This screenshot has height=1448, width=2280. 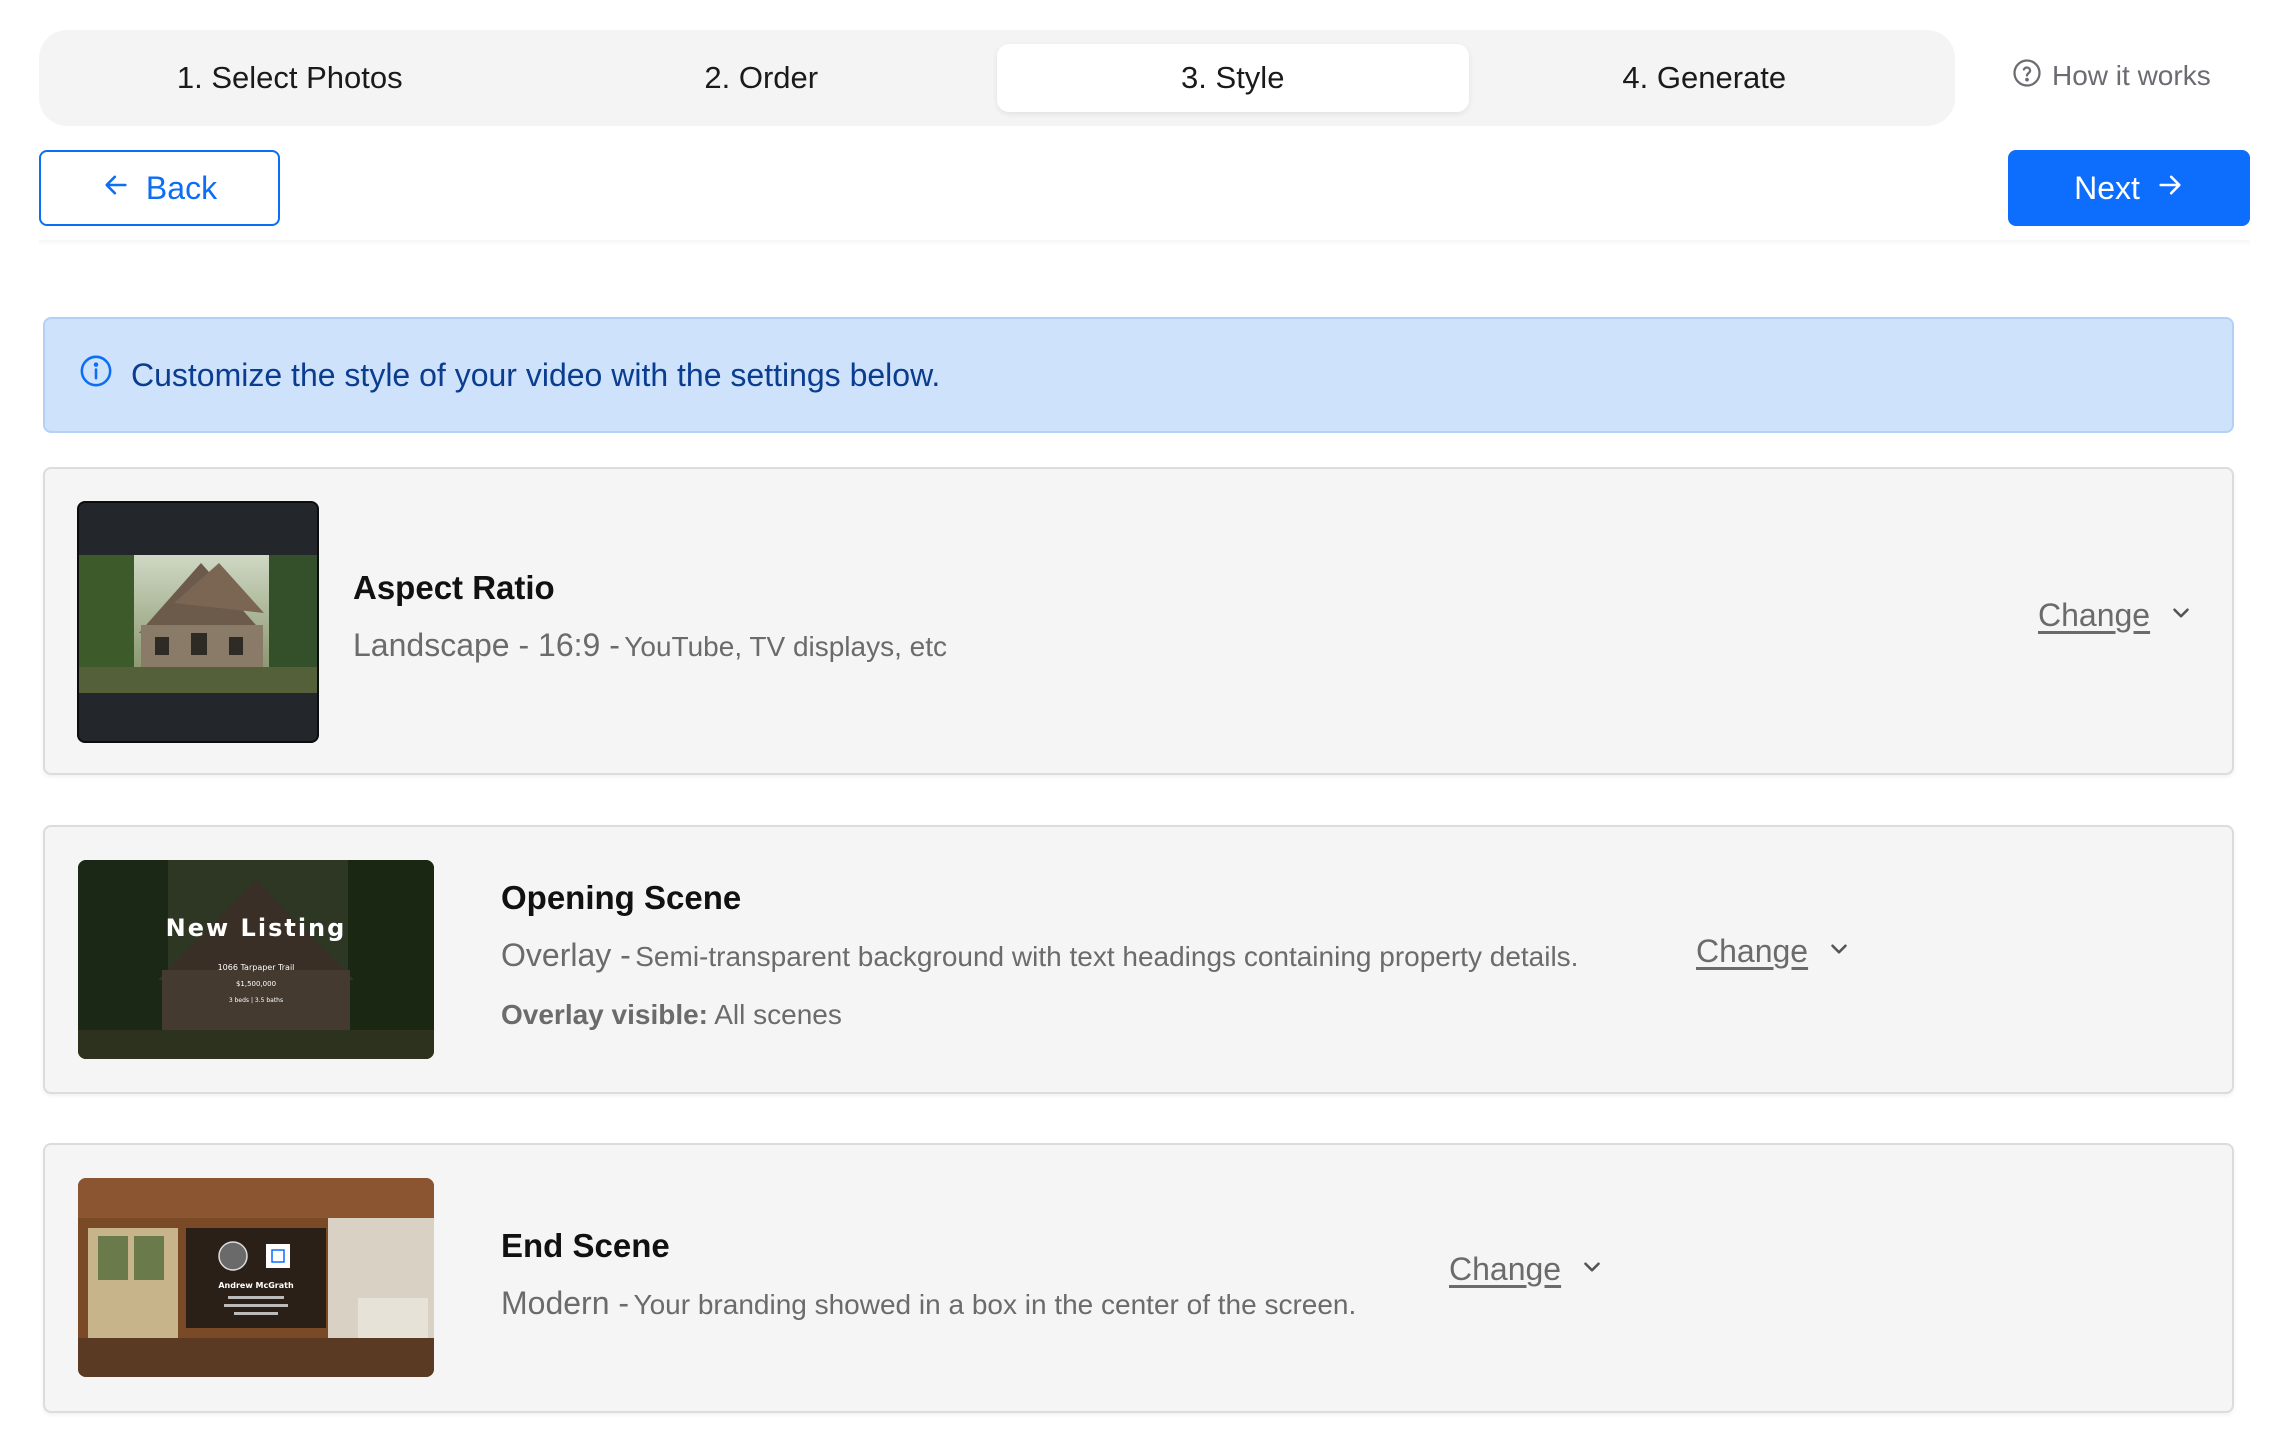 I want to click on end-scene-value: Modern -, so click(x=565, y=1303).